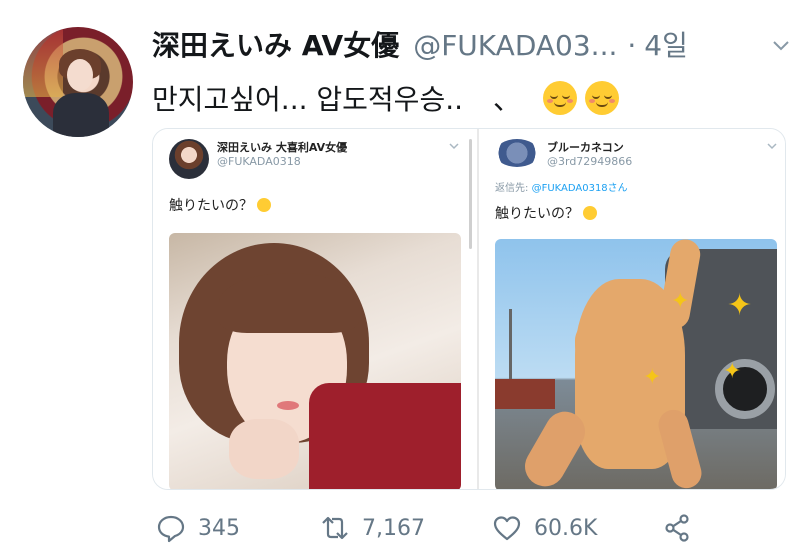 This screenshot has width=800, height=554. I want to click on like-button: 60.6K, so click(544, 528).